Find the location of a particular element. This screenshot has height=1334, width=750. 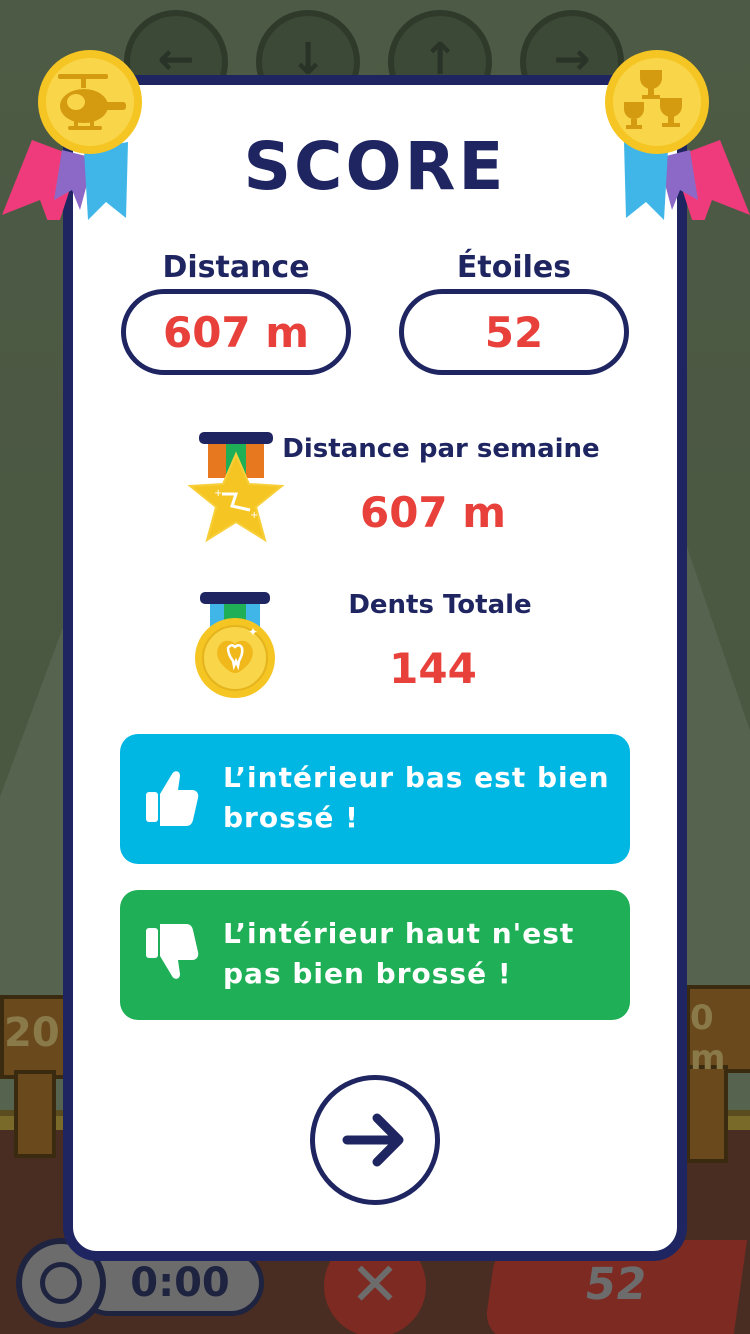

feedback-good-text: L’intérieur bas est bien brossé ! is located at coordinates (416, 797).